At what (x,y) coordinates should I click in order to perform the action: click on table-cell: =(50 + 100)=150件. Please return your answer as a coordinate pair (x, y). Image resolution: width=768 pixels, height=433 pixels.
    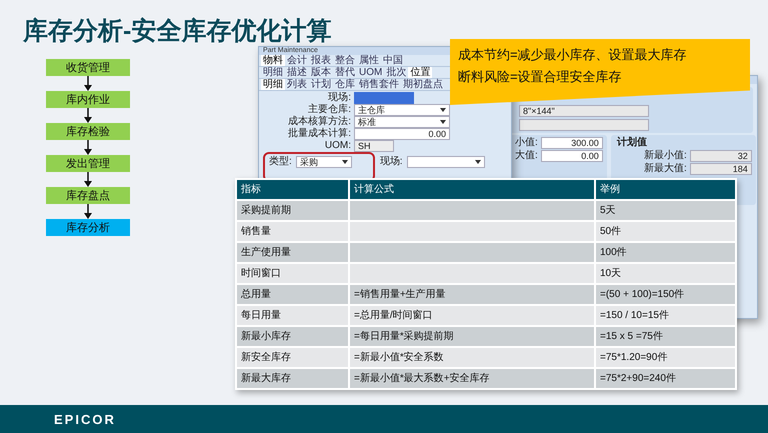
    Looking at the image, I should click on (665, 294).